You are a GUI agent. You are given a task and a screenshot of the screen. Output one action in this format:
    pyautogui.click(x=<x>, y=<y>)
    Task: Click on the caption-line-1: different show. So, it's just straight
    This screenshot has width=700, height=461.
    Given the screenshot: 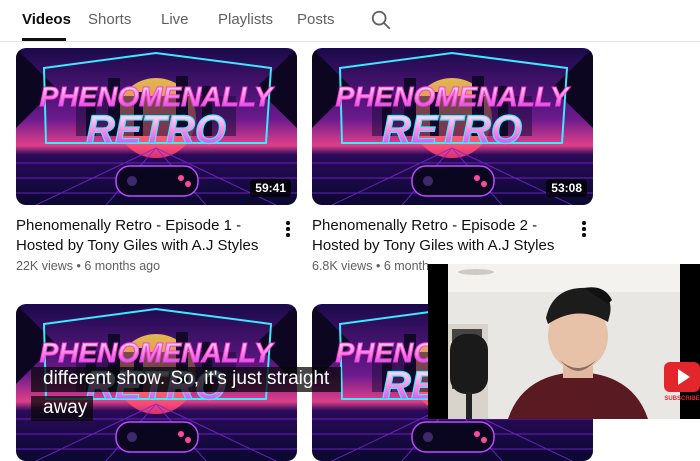 What is the action you would take?
    pyautogui.click(x=186, y=379)
    